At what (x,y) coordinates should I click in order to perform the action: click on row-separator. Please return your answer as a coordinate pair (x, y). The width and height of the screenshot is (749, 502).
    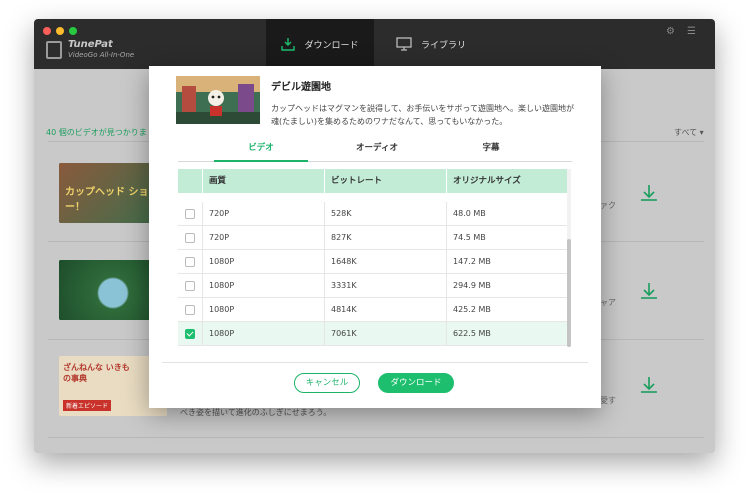
    Looking at the image, I should click on (376, 437).